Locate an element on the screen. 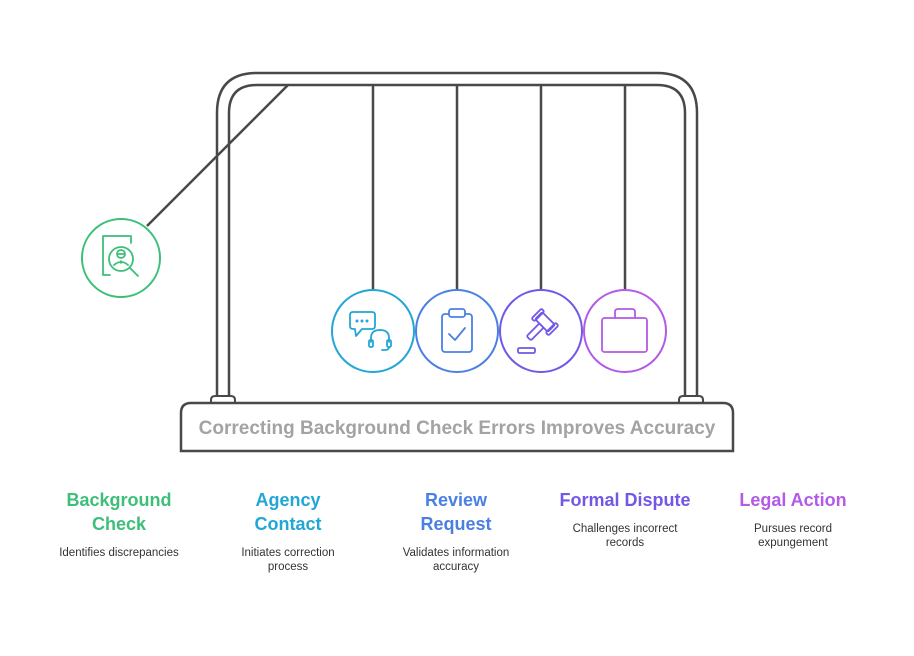 This screenshot has width=914, height=656. step-title-line: Formal Dispute is located at coordinates (625, 500).